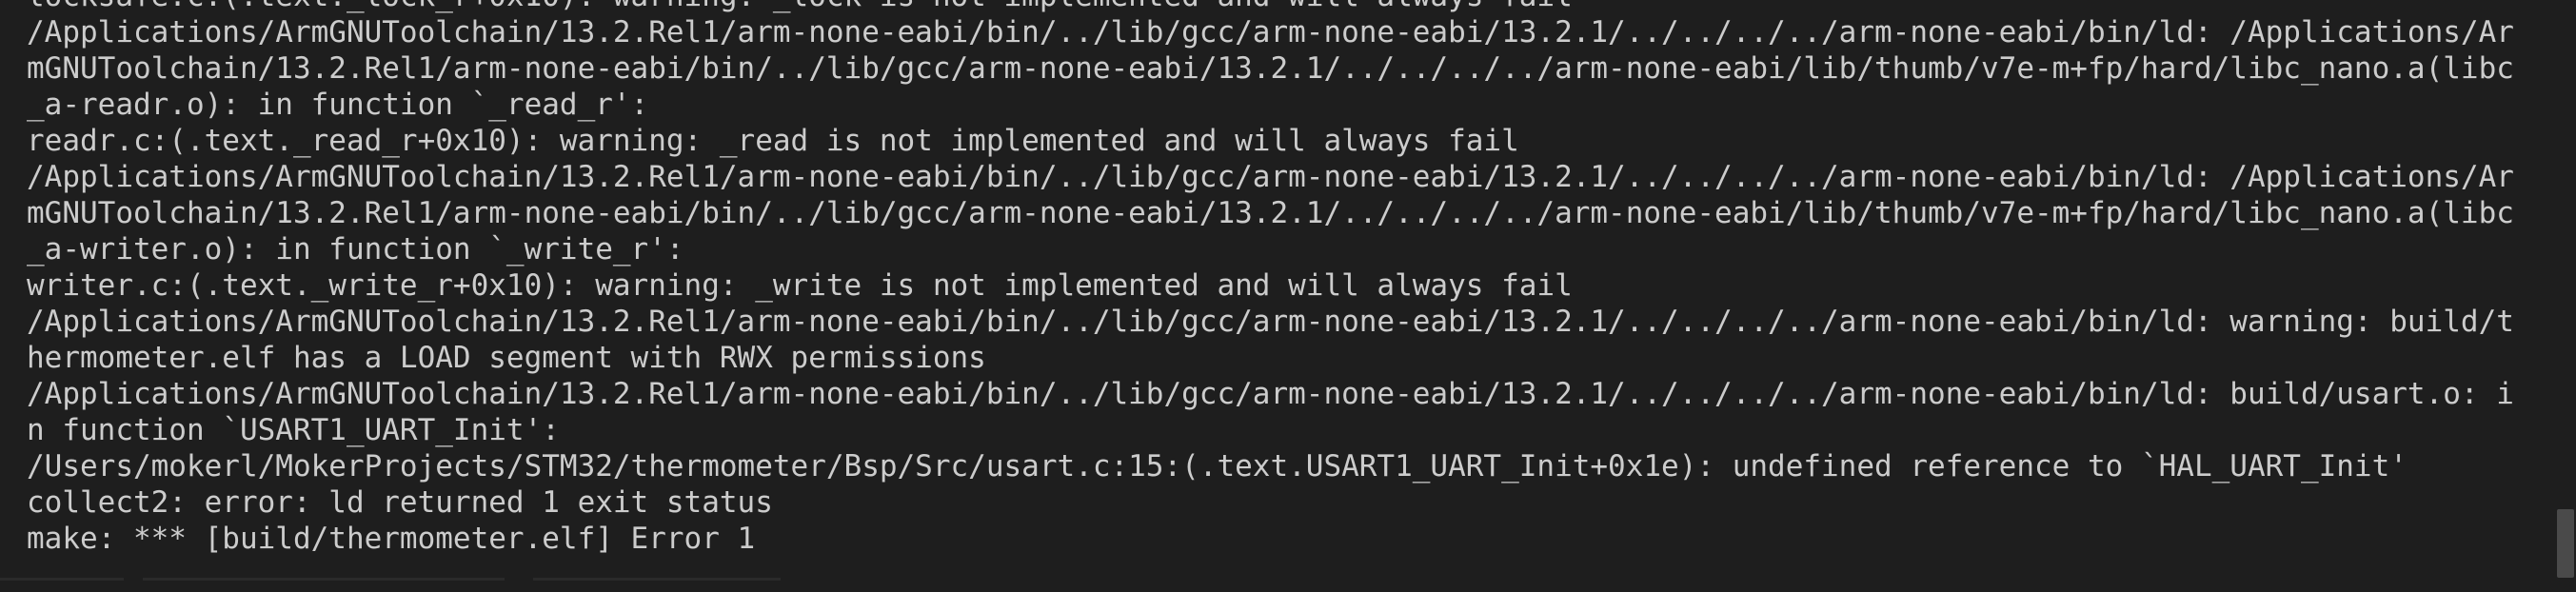  Describe the element at coordinates (338, 105) in the screenshot. I see `terminal-line: _a-readr.o): in function `_read_r':` at that location.